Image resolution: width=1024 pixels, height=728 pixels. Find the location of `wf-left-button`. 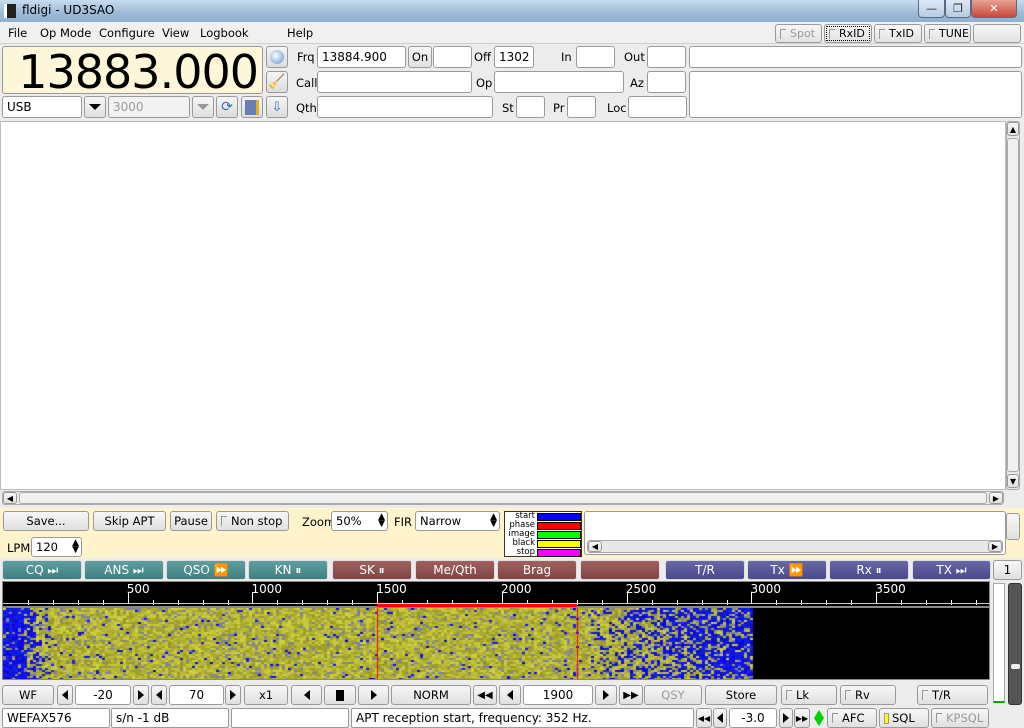

wf-left-button is located at coordinates (306, 695).